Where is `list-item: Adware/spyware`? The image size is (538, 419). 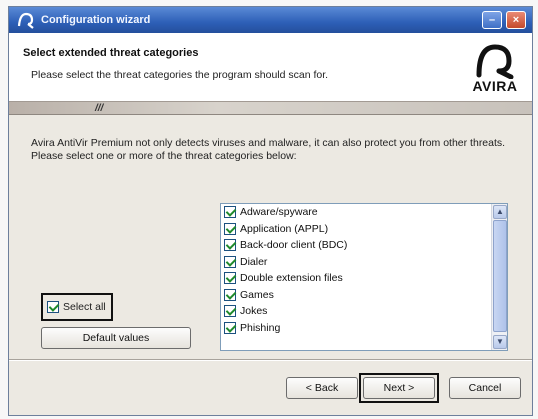
list-item: Adware/spyware is located at coordinates (364, 212).